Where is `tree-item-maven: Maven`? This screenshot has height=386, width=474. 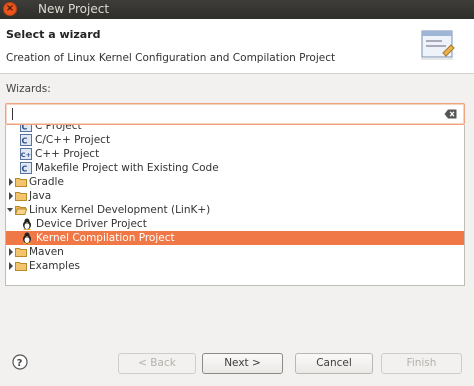 tree-item-maven: Maven is located at coordinates (235, 252).